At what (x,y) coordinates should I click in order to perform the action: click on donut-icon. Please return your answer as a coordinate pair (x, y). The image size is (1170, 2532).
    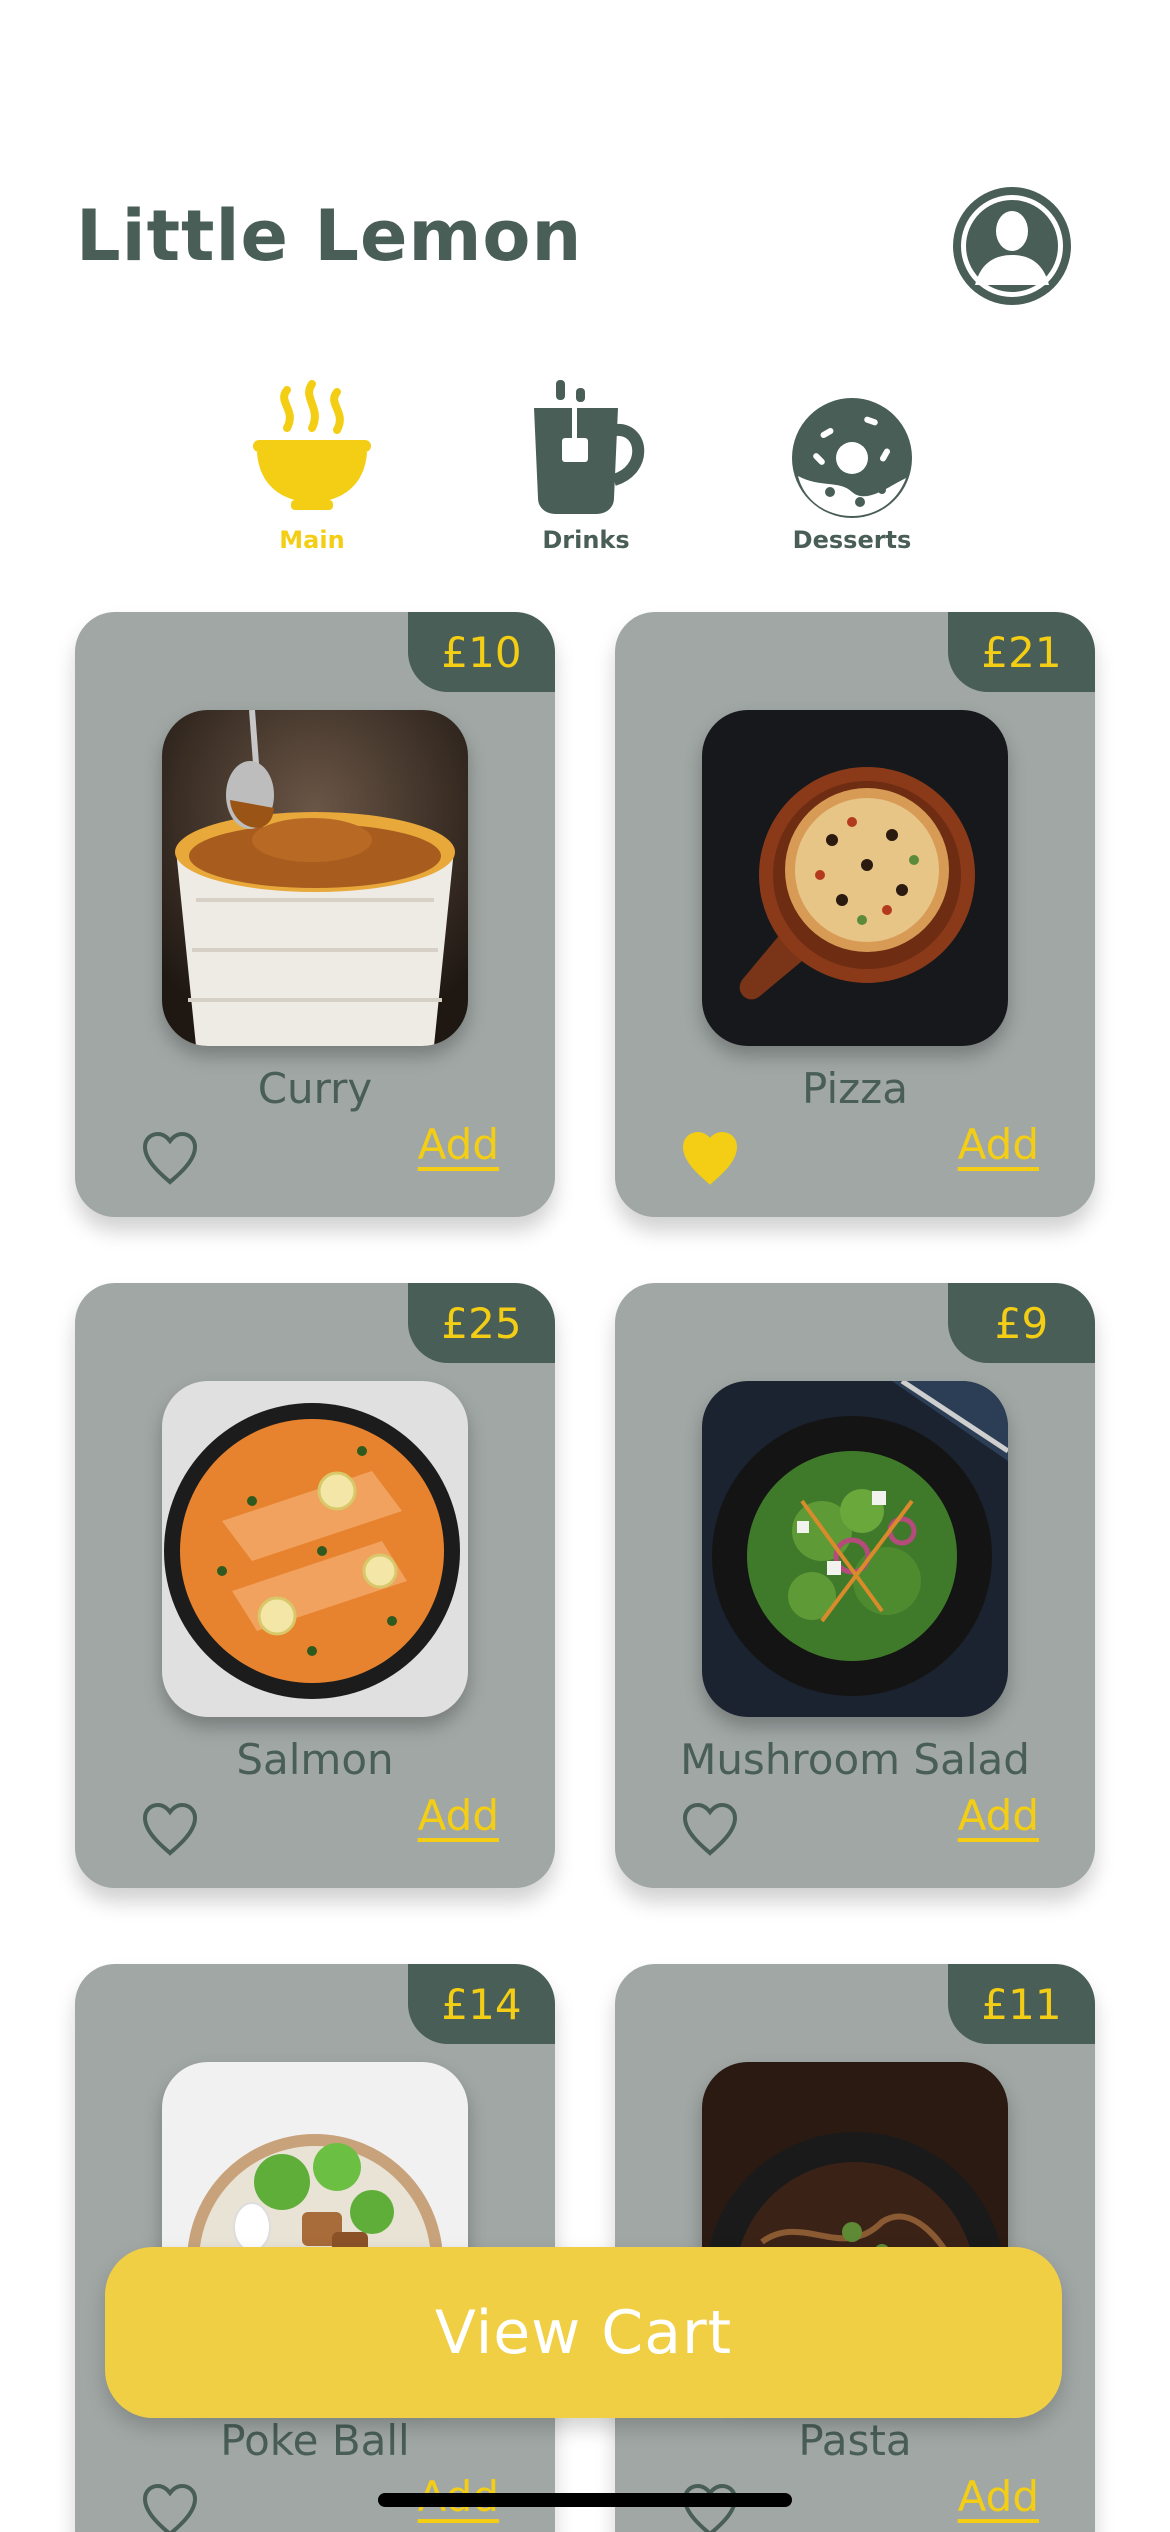
    Looking at the image, I should click on (852, 445).